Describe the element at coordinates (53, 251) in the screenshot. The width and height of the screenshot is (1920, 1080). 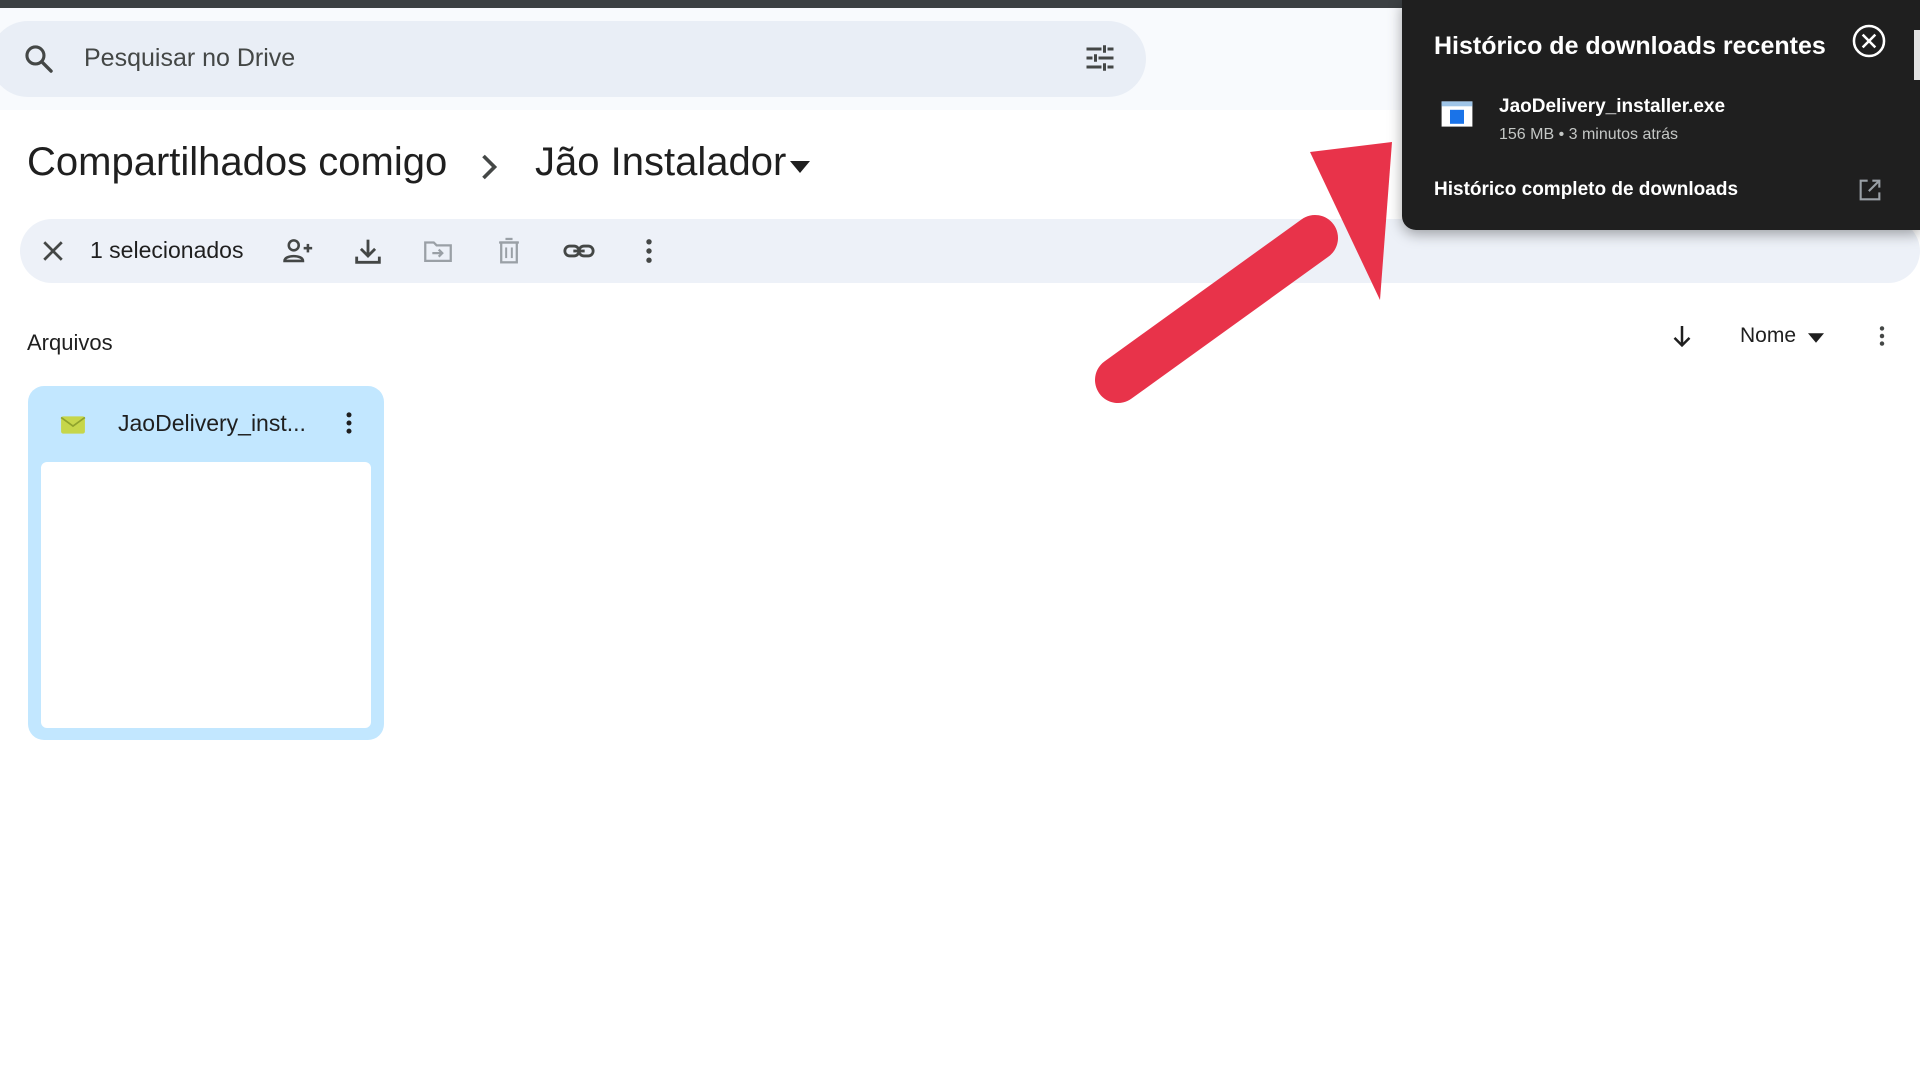
I see `clear-selection-icon` at that location.